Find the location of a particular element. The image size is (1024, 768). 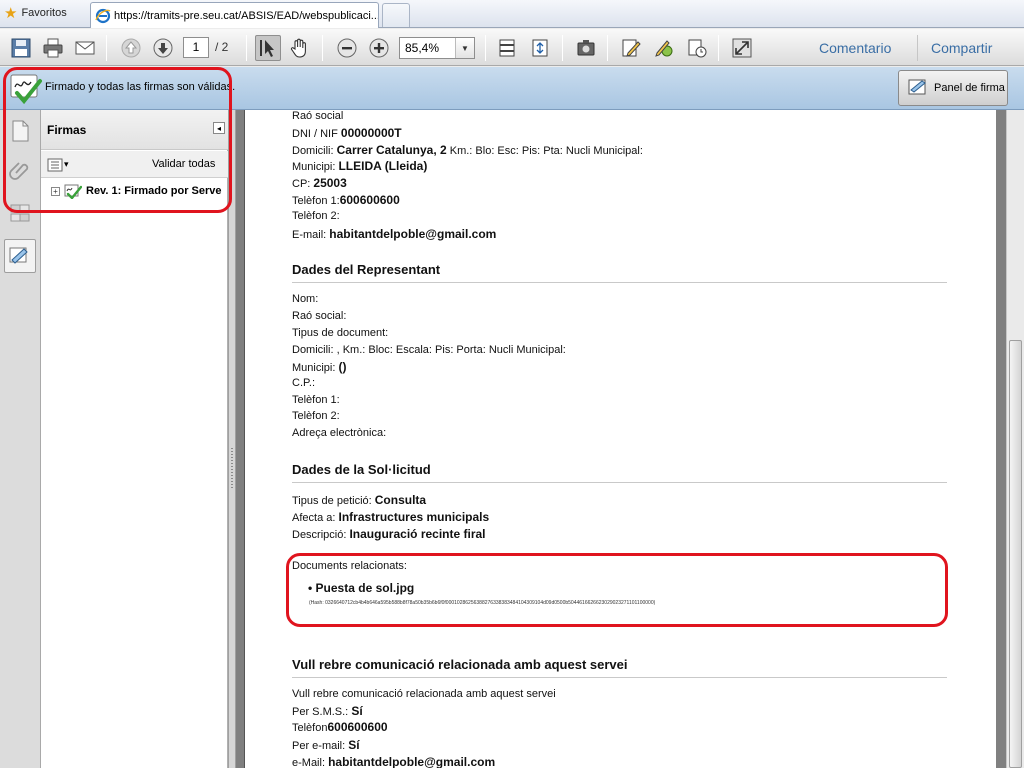

vertical-scrollbar is located at coordinates (1015, 439).